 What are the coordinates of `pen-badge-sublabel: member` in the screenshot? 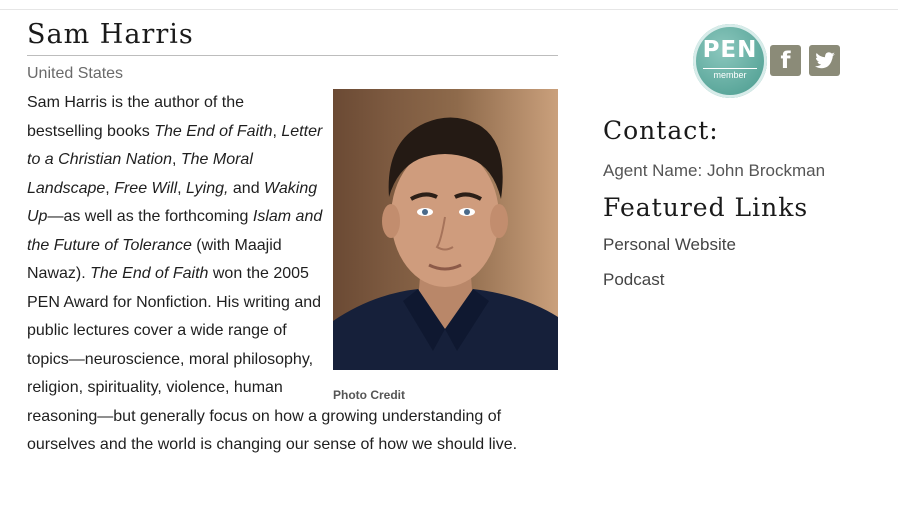 It's located at (730, 74).